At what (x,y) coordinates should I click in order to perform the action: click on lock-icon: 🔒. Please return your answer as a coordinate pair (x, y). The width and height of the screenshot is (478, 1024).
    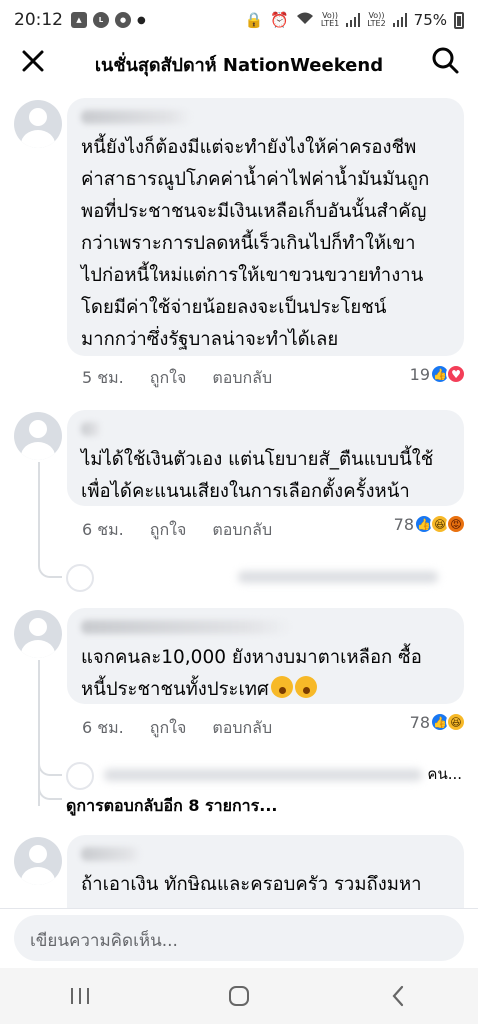
    Looking at the image, I should click on (254, 20).